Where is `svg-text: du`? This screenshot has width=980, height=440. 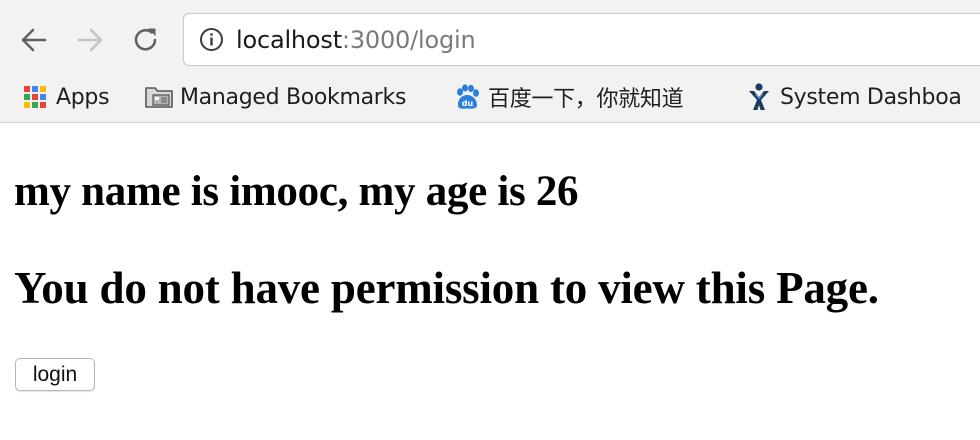 svg-text: du is located at coordinates (468, 103).